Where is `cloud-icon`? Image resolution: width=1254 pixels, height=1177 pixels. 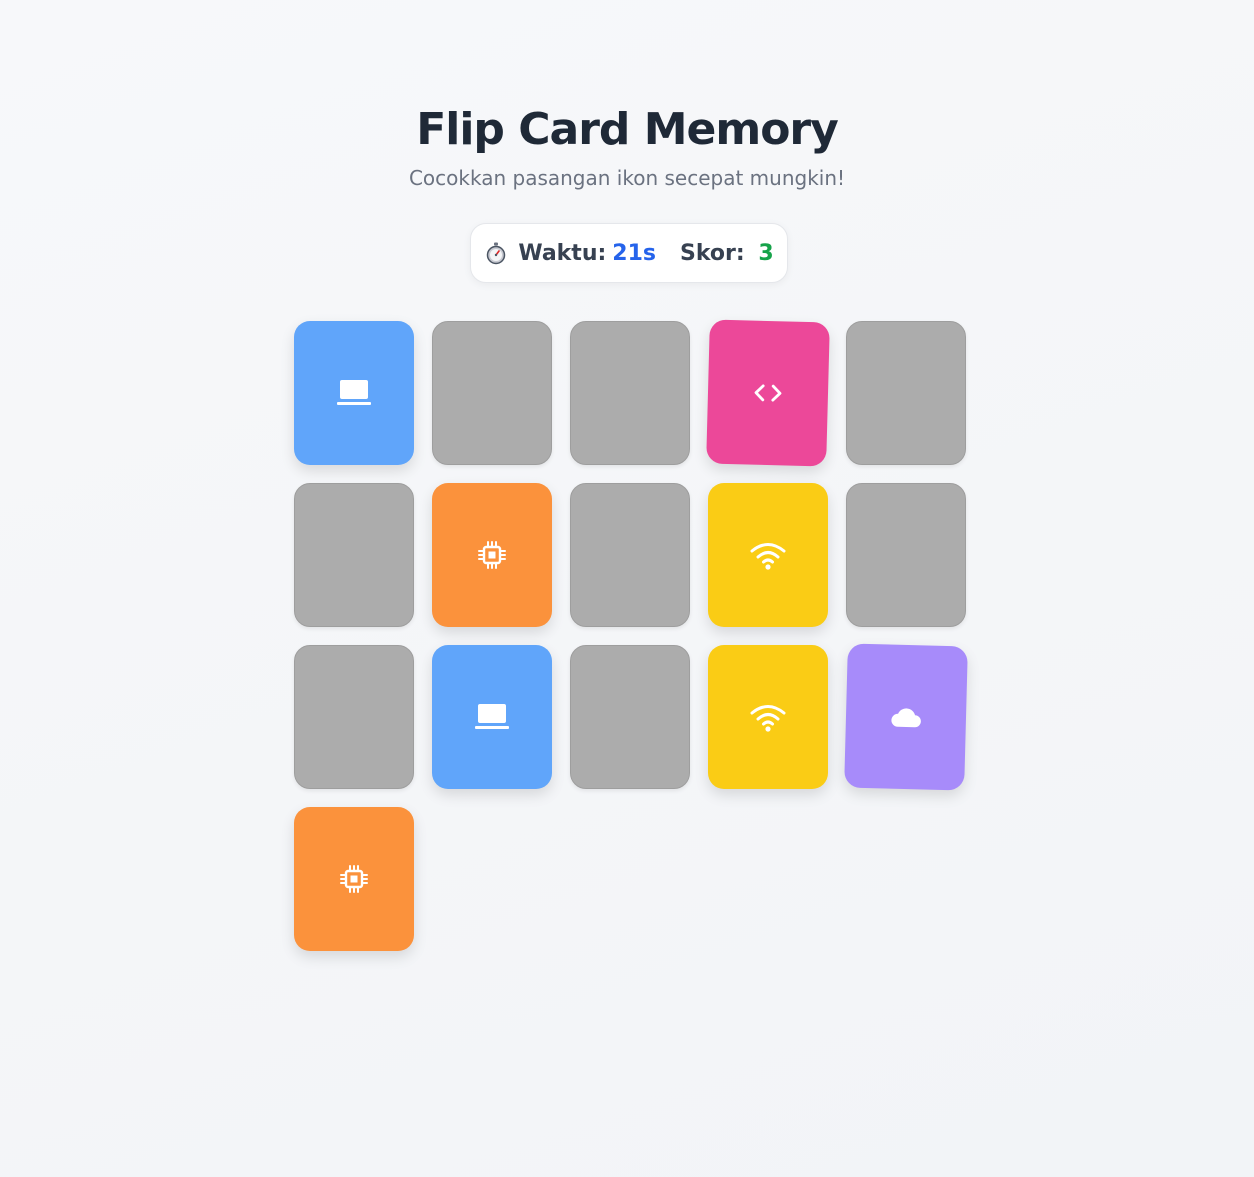
cloud-icon is located at coordinates (906, 717).